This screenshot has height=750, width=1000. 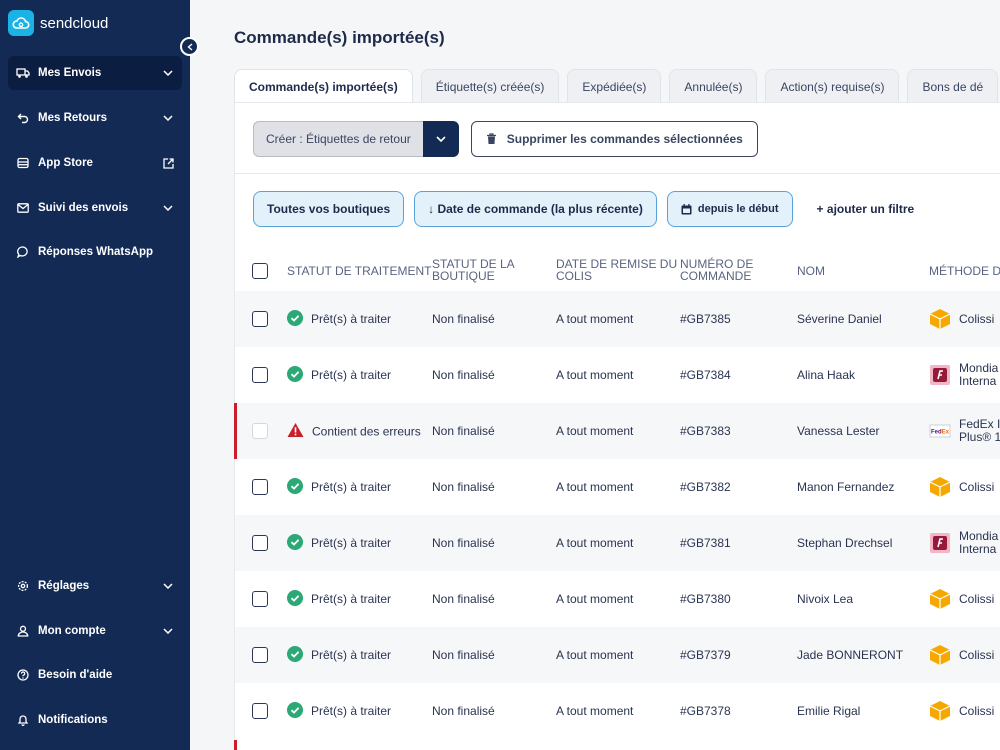 What do you see at coordinates (23, 252) in the screenshot?
I see `chat-bubble-icon` at bounding box center [23, 252].